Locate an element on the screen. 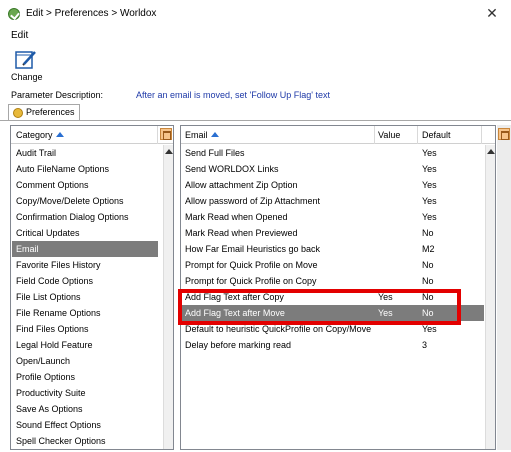 This screenshot has width=511, height=452. setting-name: How Far Email Heuristics go back is located at coordinates (253, 249).